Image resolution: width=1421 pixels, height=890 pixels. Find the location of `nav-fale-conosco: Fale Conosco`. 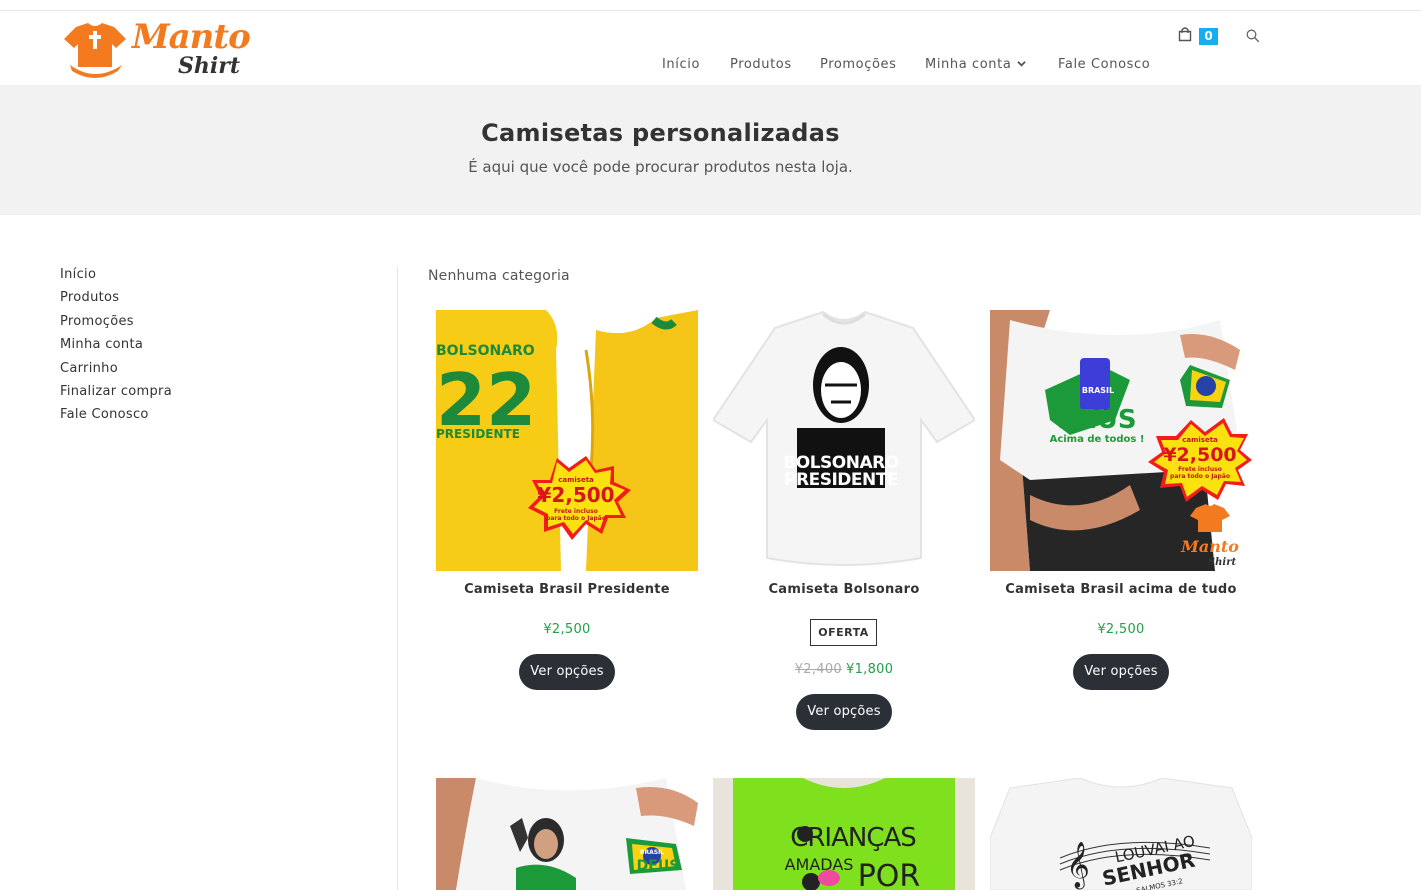

nav-fale-conosco: Fale Conosco is located at coordinates (1104, 64).